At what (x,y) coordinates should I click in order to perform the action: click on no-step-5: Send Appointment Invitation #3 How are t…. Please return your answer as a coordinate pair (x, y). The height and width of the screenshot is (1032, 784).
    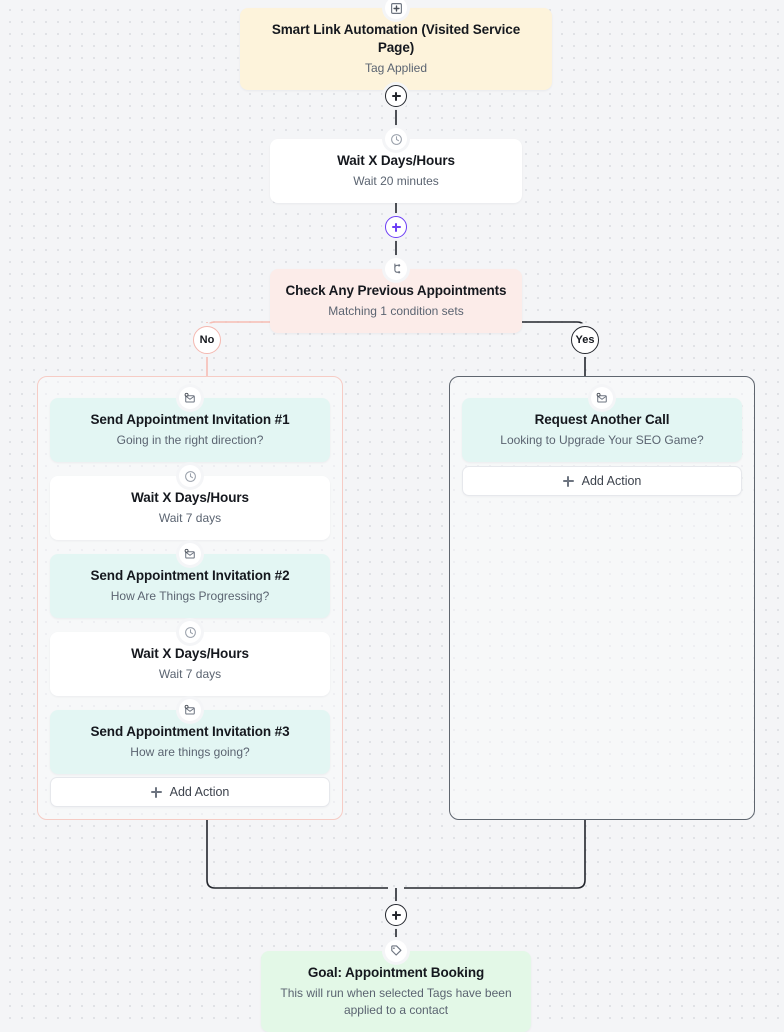
    Looking at the image, I should click on (190, 737).